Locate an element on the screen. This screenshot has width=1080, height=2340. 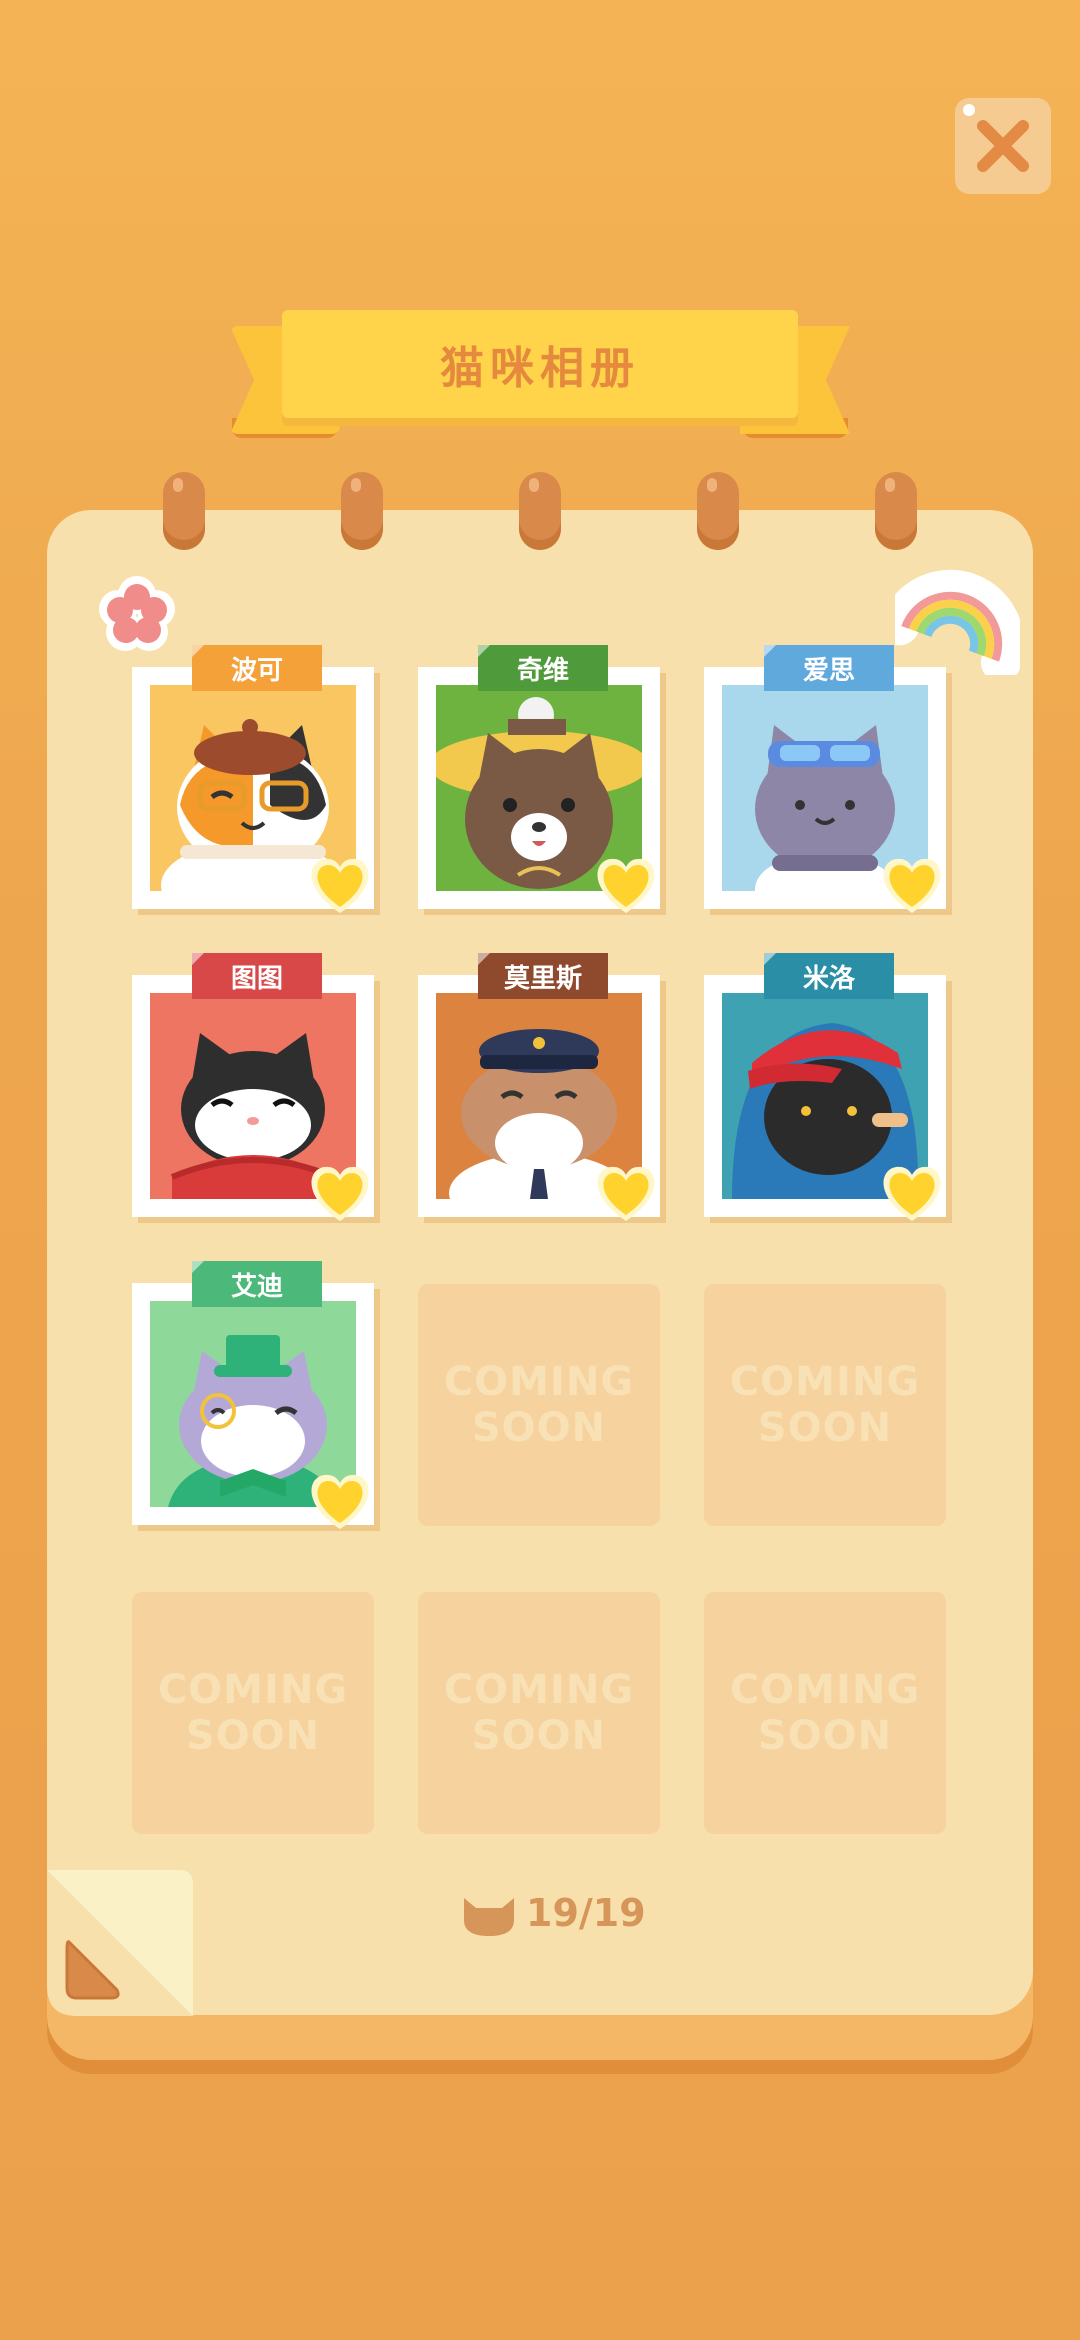
cat-name-tag: 奇维 is located at coordinates (543, 668).